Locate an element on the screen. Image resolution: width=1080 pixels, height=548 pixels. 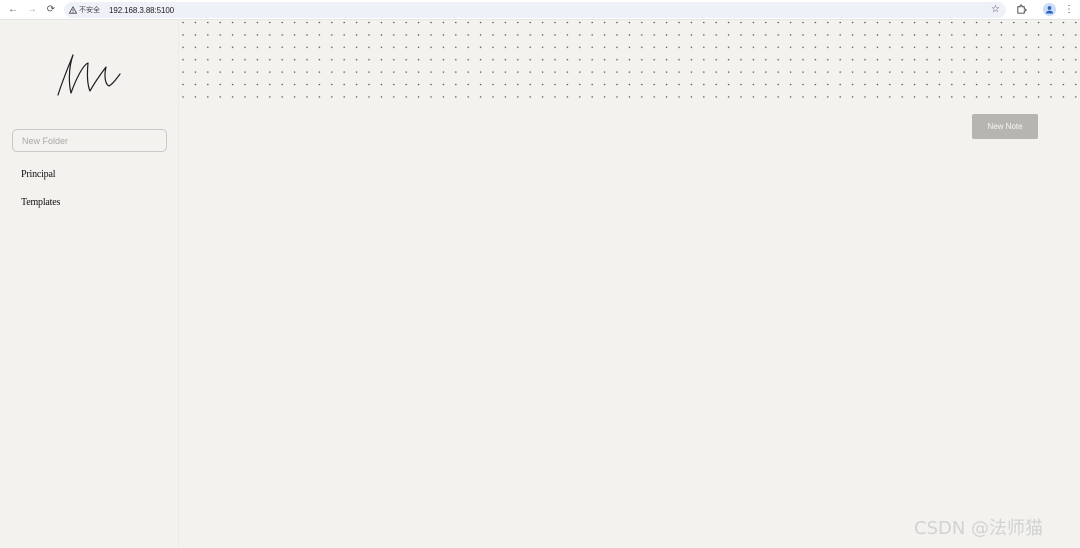
logo-signature is located at coordinates (89, 75).